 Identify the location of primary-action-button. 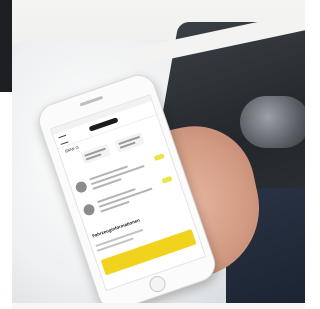
(148, 252).